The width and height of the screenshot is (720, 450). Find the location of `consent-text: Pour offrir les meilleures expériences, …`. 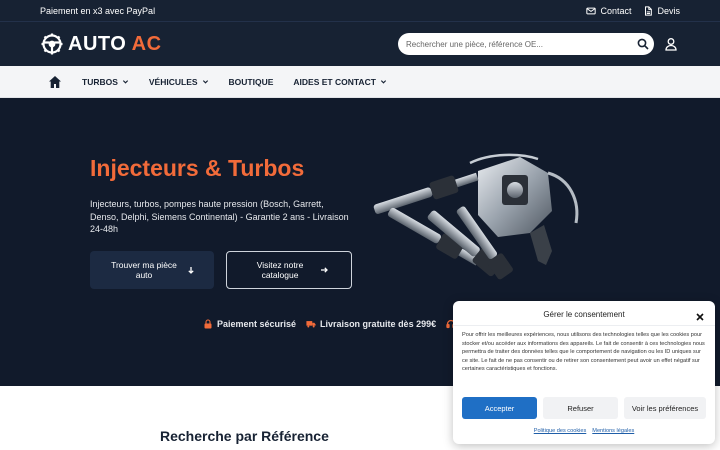

consent-text: Pour offrir les meilleures expériences, … is located at coordinates (583, 352).